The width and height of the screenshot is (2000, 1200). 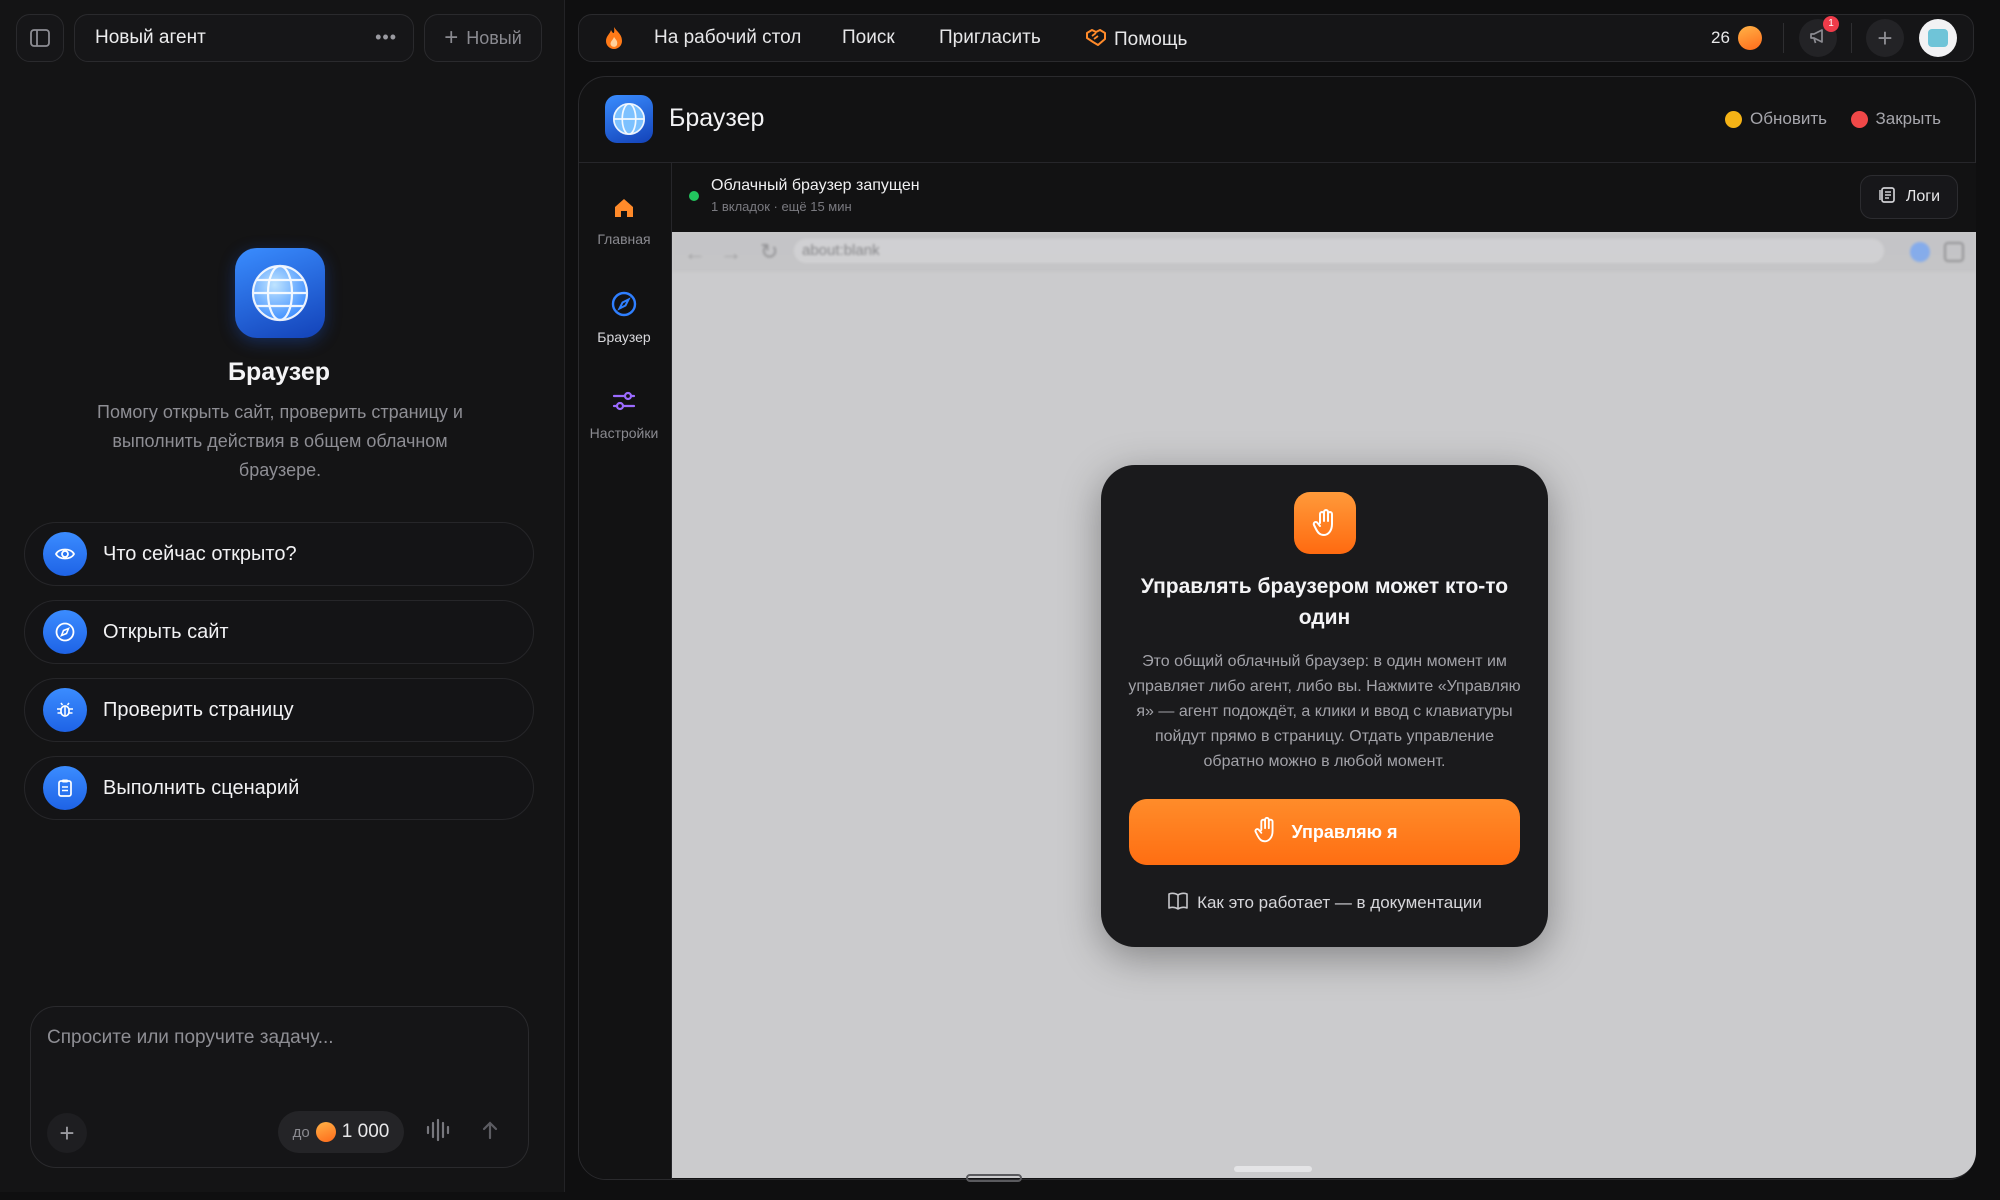 I want to click on new-agent-button: + Новый, so click(x=483, y=38).